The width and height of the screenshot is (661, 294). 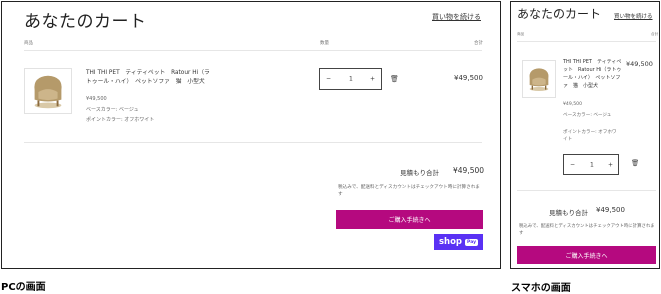 I want to click on shop-pay-button: shop Pay, so click(x=458, y=242).